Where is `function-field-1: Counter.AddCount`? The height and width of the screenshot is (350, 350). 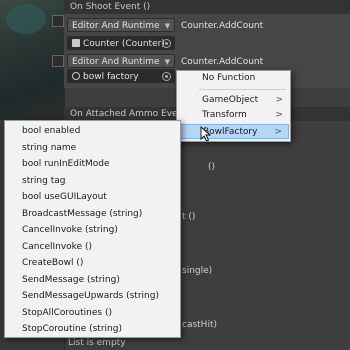
function-field-1: Counter.AddCount is located at coordinates (263, 25).